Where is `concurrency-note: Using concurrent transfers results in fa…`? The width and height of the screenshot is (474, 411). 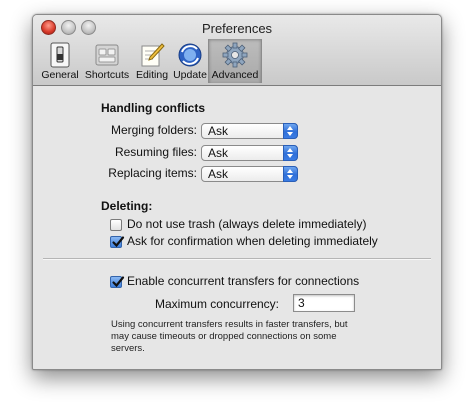
concurrency-note: Using concurrent transfers results in fa… is located at coordinates (229, 337).